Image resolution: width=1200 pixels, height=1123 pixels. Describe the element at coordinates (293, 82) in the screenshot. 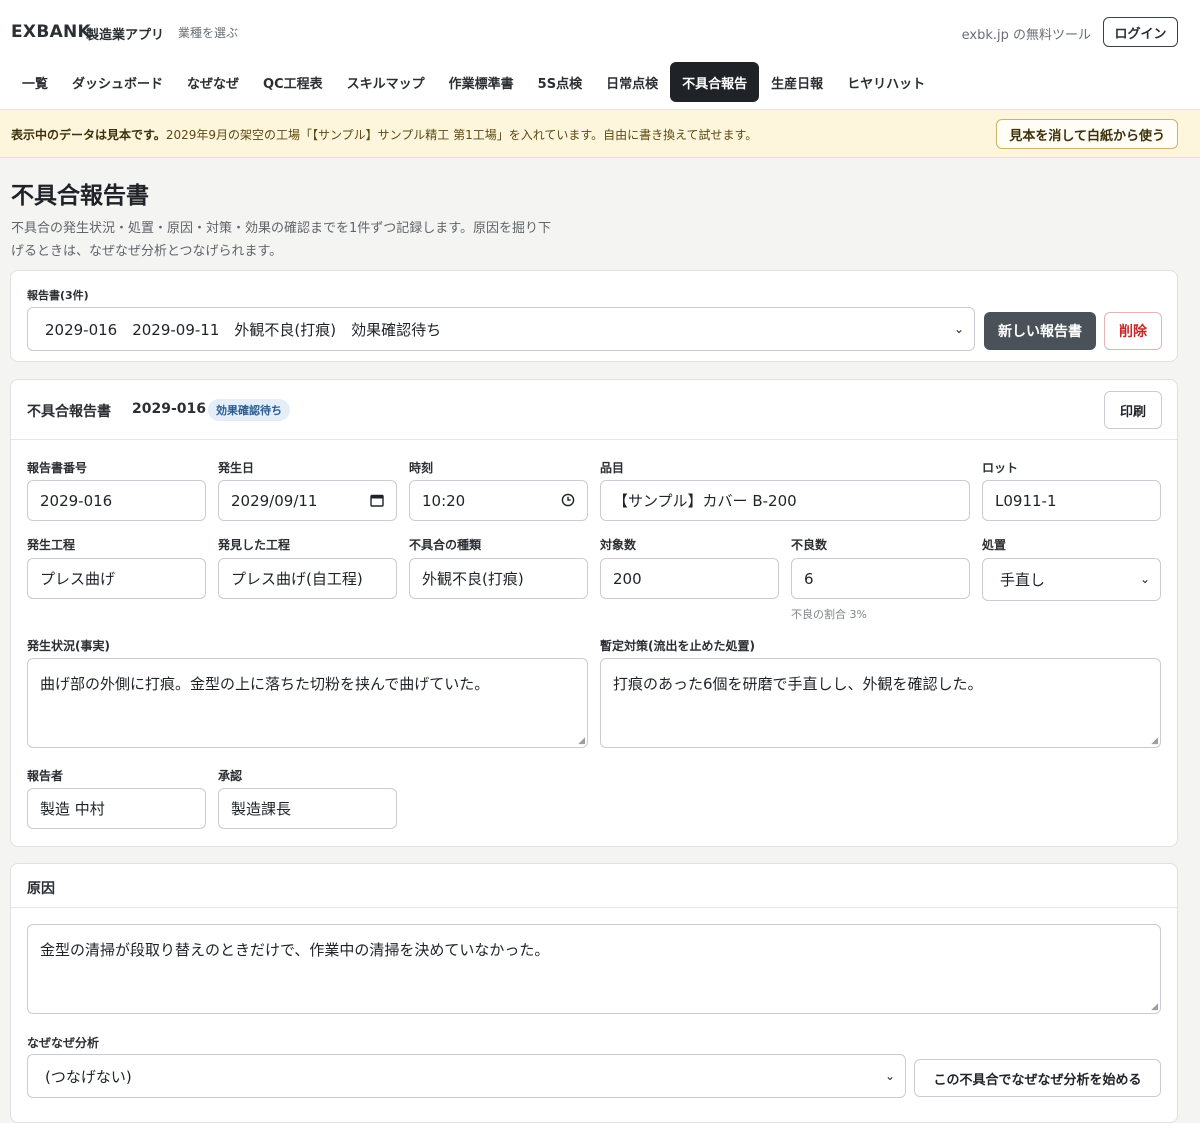

I see `nav-item-qc-process: QC工程表` at that location.